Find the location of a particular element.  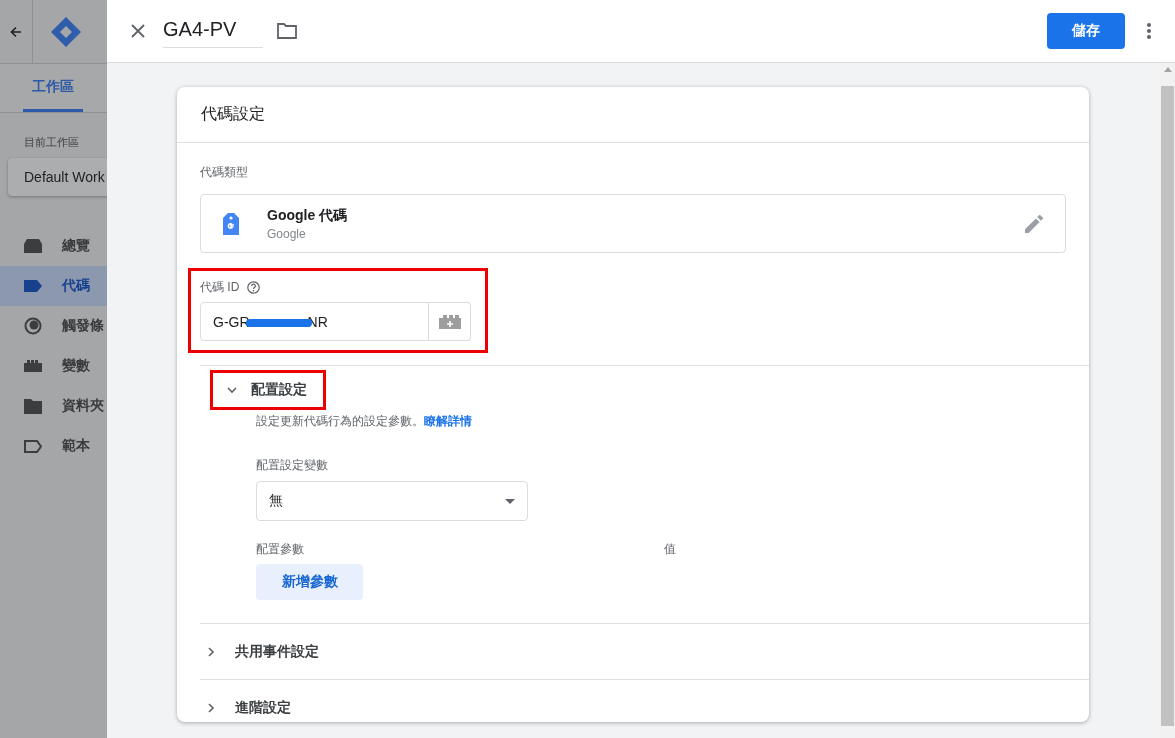

nav-item: 變數 is located at coordinates (53, 366).